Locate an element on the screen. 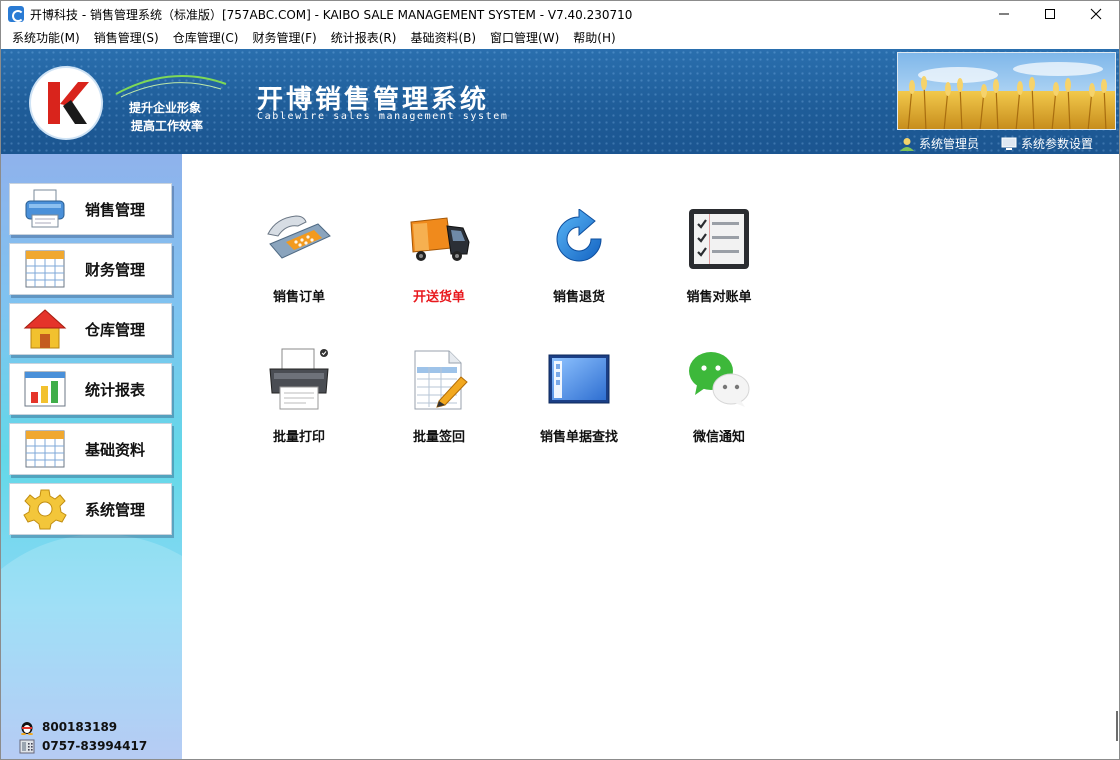 The image size is (1120, 760). edit-sheet-icon is located at coordinates (439, 379).